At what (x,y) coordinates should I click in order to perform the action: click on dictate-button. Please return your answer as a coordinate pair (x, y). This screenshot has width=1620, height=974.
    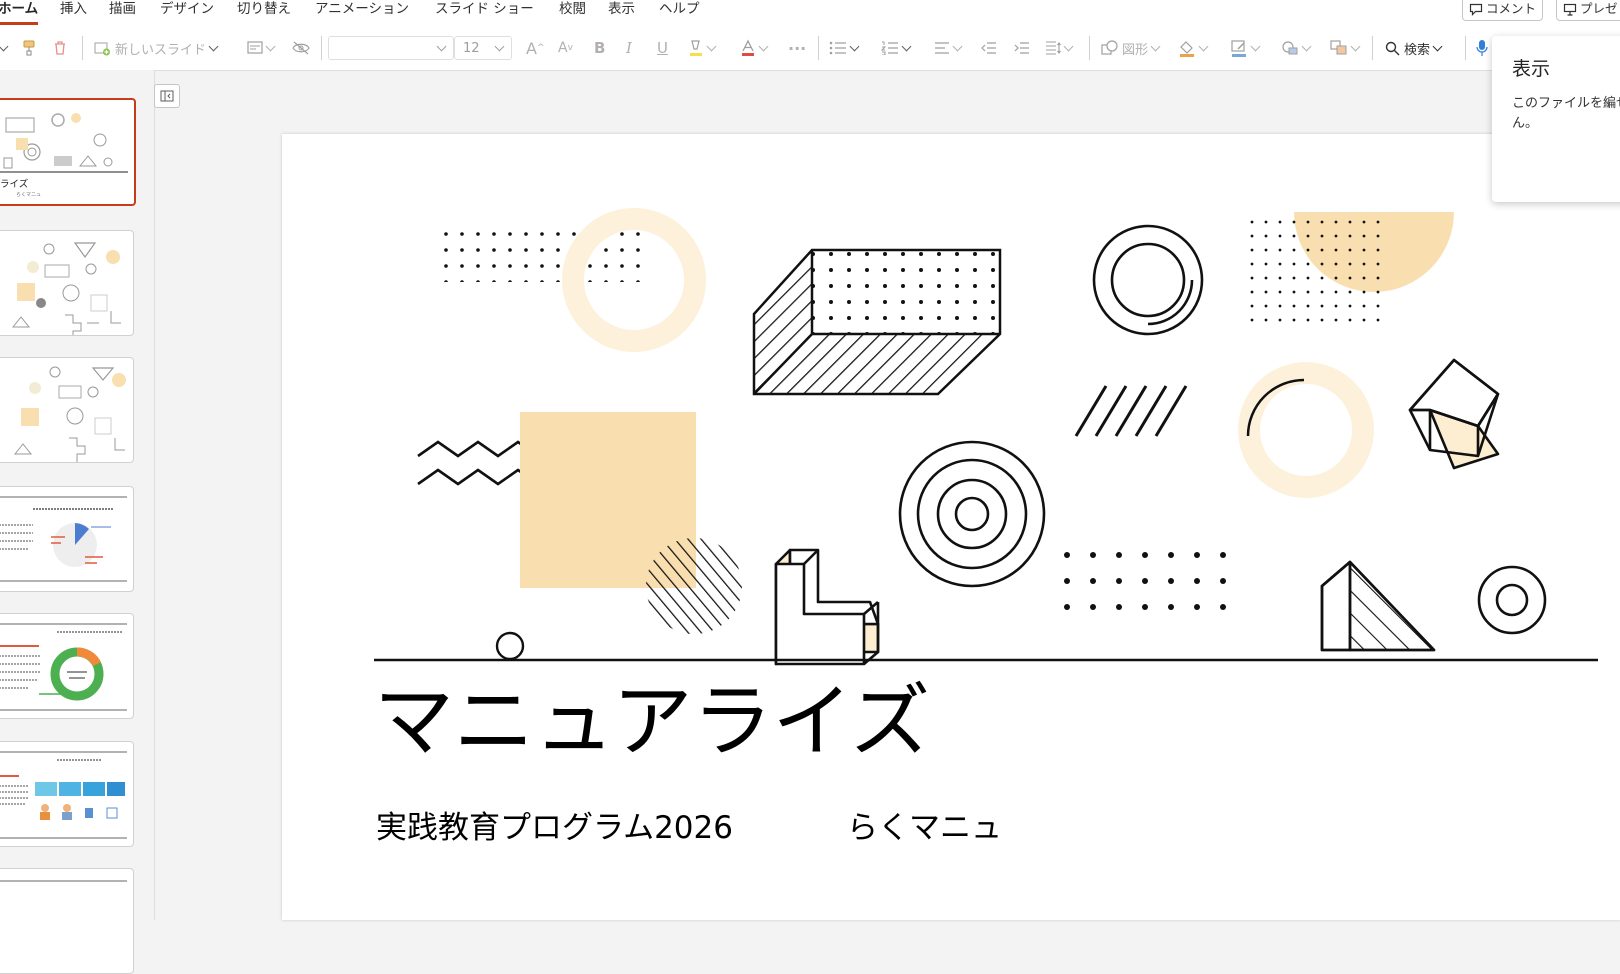
    Looking at the image, I should click on (1482, 48).